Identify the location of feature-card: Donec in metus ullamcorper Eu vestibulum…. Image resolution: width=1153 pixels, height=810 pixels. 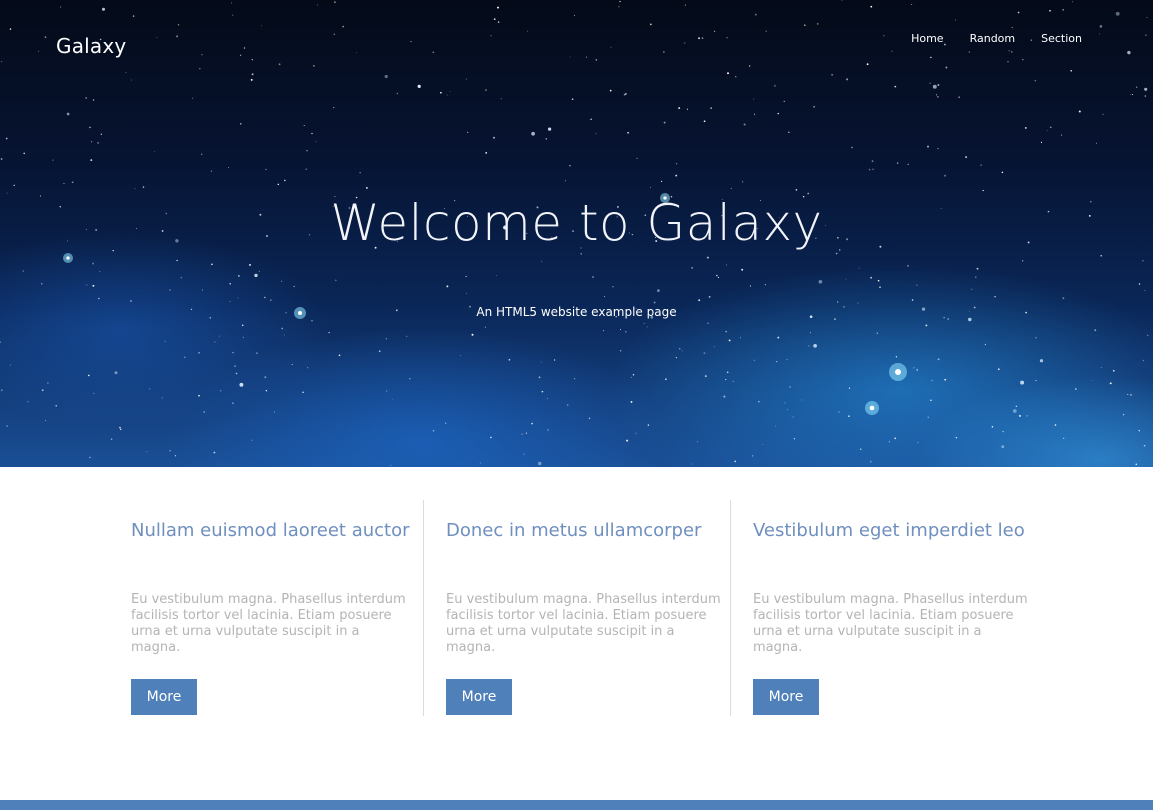
(576, 608).